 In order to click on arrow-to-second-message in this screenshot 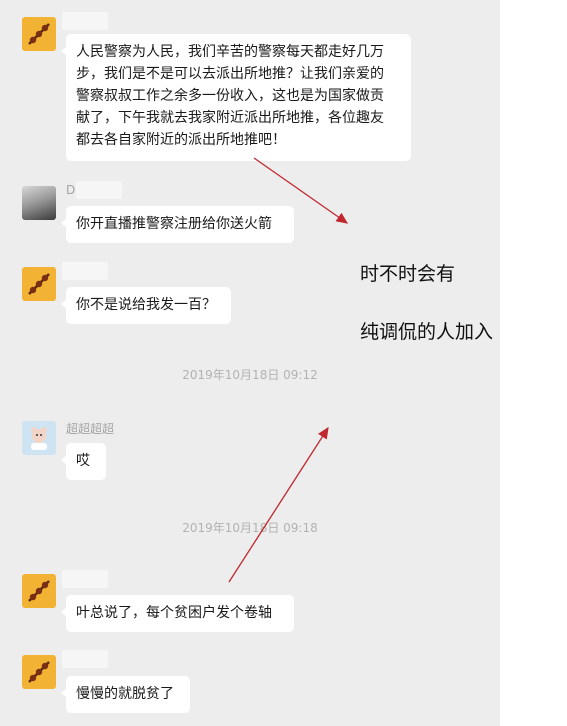, I will do `click(278, 504)`.